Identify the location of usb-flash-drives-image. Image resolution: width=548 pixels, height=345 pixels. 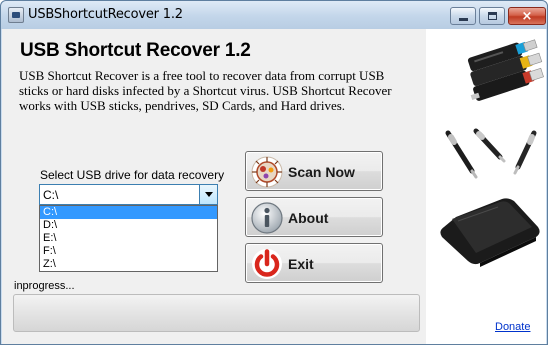
(505, 70).